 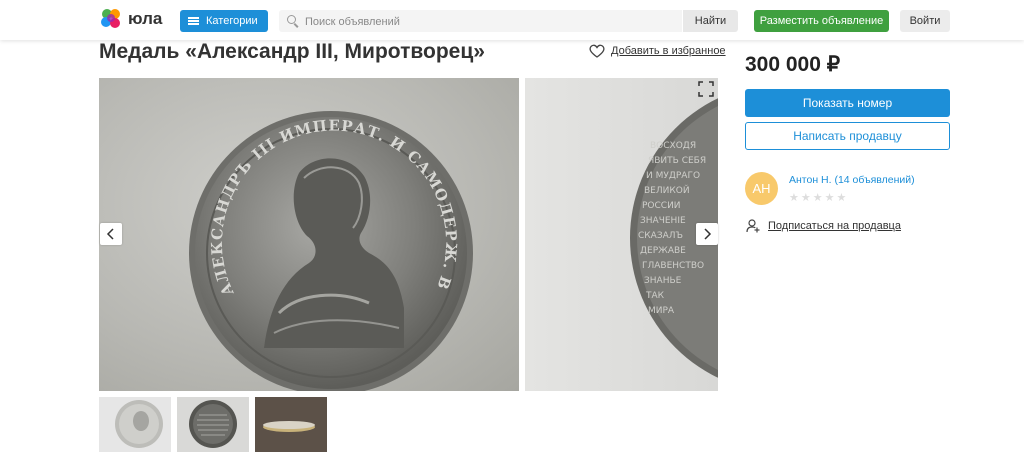 What do you see at coordinates (663, 251) in the screenshot?
I see `coin-reverse-text-line: ДЕРЖАВЕ` at bounding box center [663, 251].